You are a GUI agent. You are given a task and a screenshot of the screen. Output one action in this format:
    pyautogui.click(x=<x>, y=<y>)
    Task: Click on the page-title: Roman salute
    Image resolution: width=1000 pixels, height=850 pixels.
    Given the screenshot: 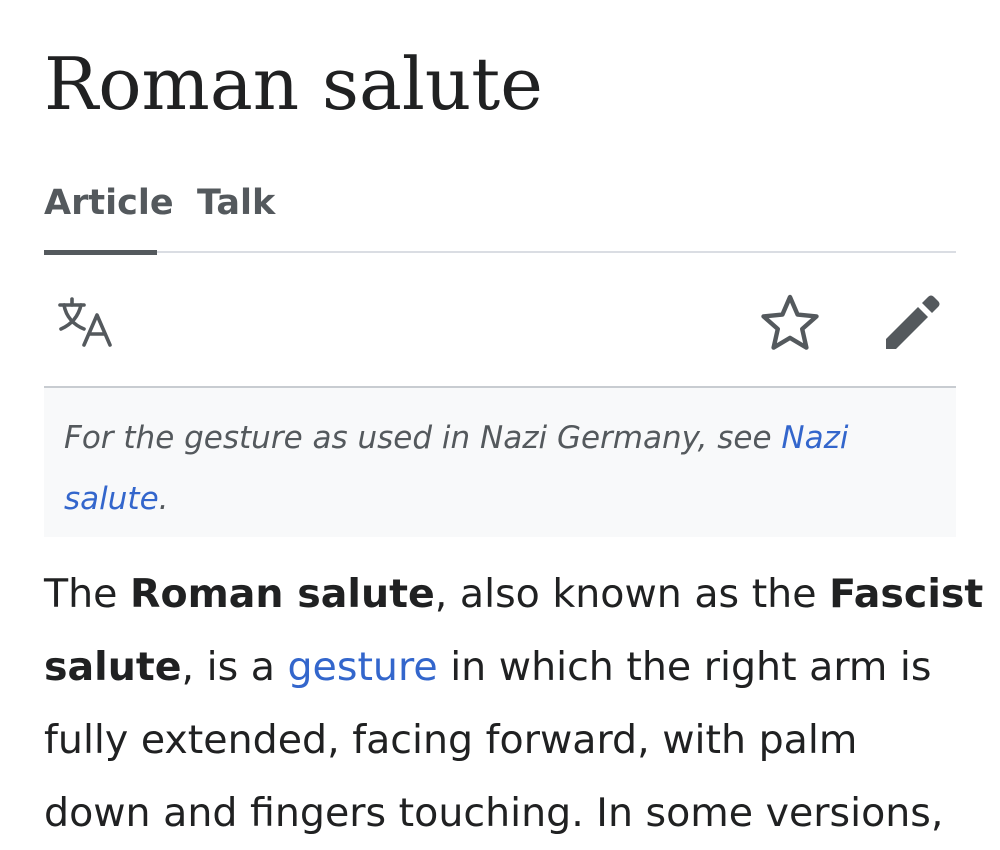 What is the action you would take?
    pyautogui.click(x=293, y=84)
    